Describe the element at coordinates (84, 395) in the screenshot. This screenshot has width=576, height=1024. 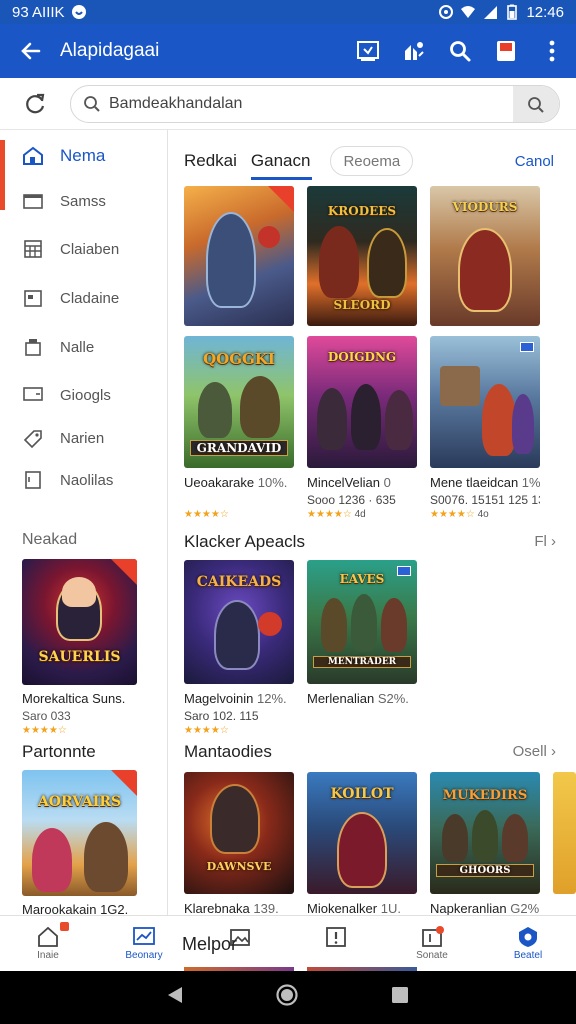
I see `sidebar-item-gioogls: Gioogls` at that location.